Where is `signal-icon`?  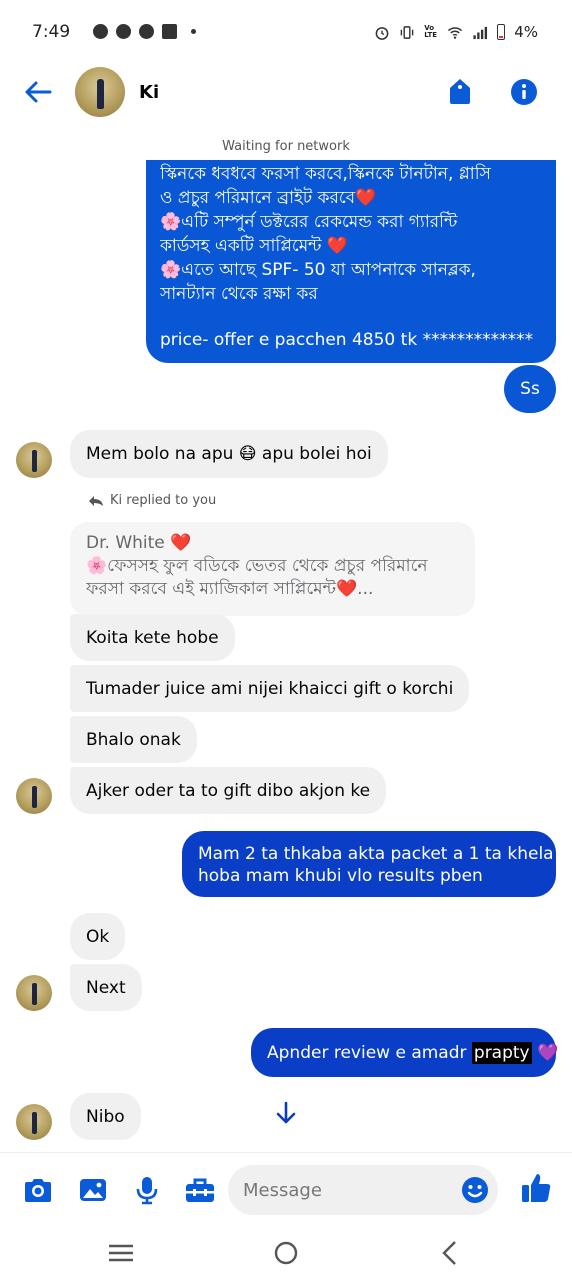 signal-icon is located at coordinates (480, 32).